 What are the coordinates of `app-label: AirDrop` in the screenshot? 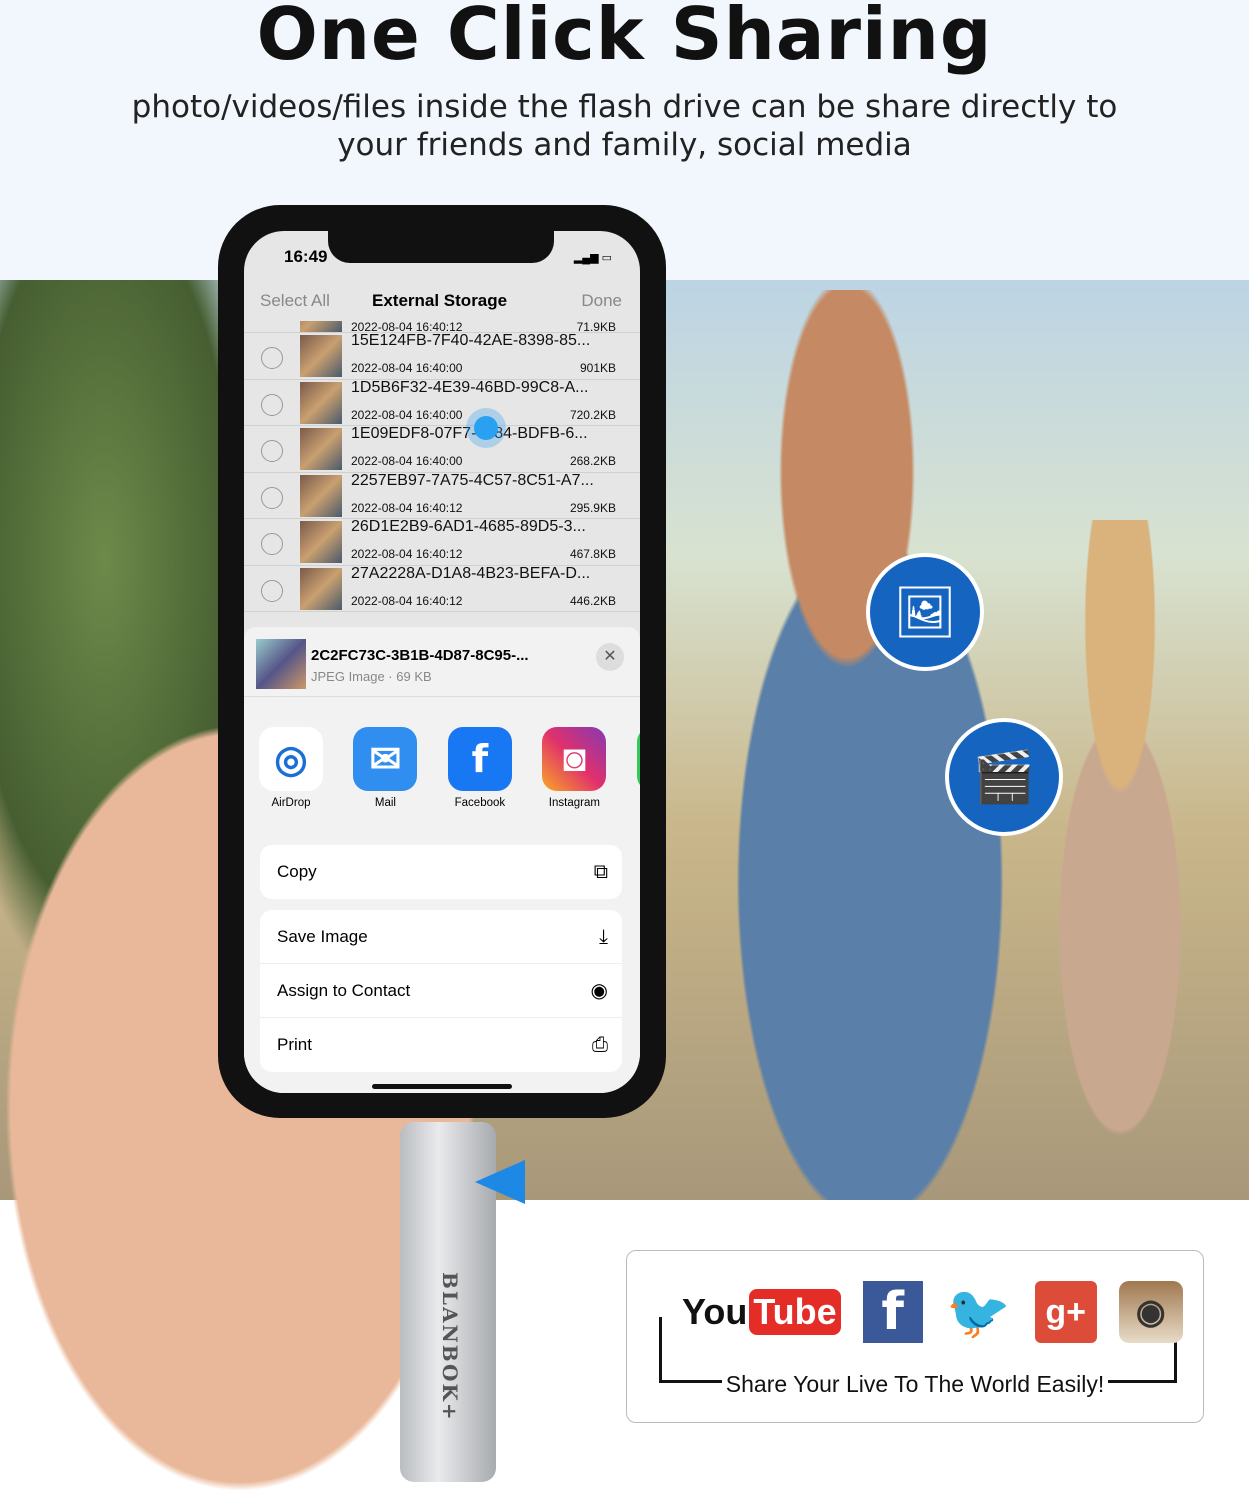 It's located at (291, 803).